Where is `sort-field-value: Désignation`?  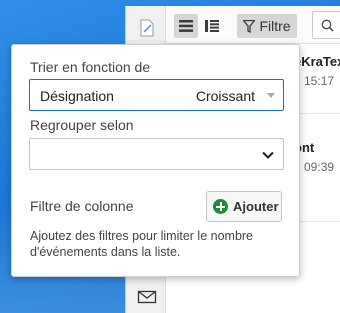
sort-field-value: Désignation is located at coordinates (77, 96).